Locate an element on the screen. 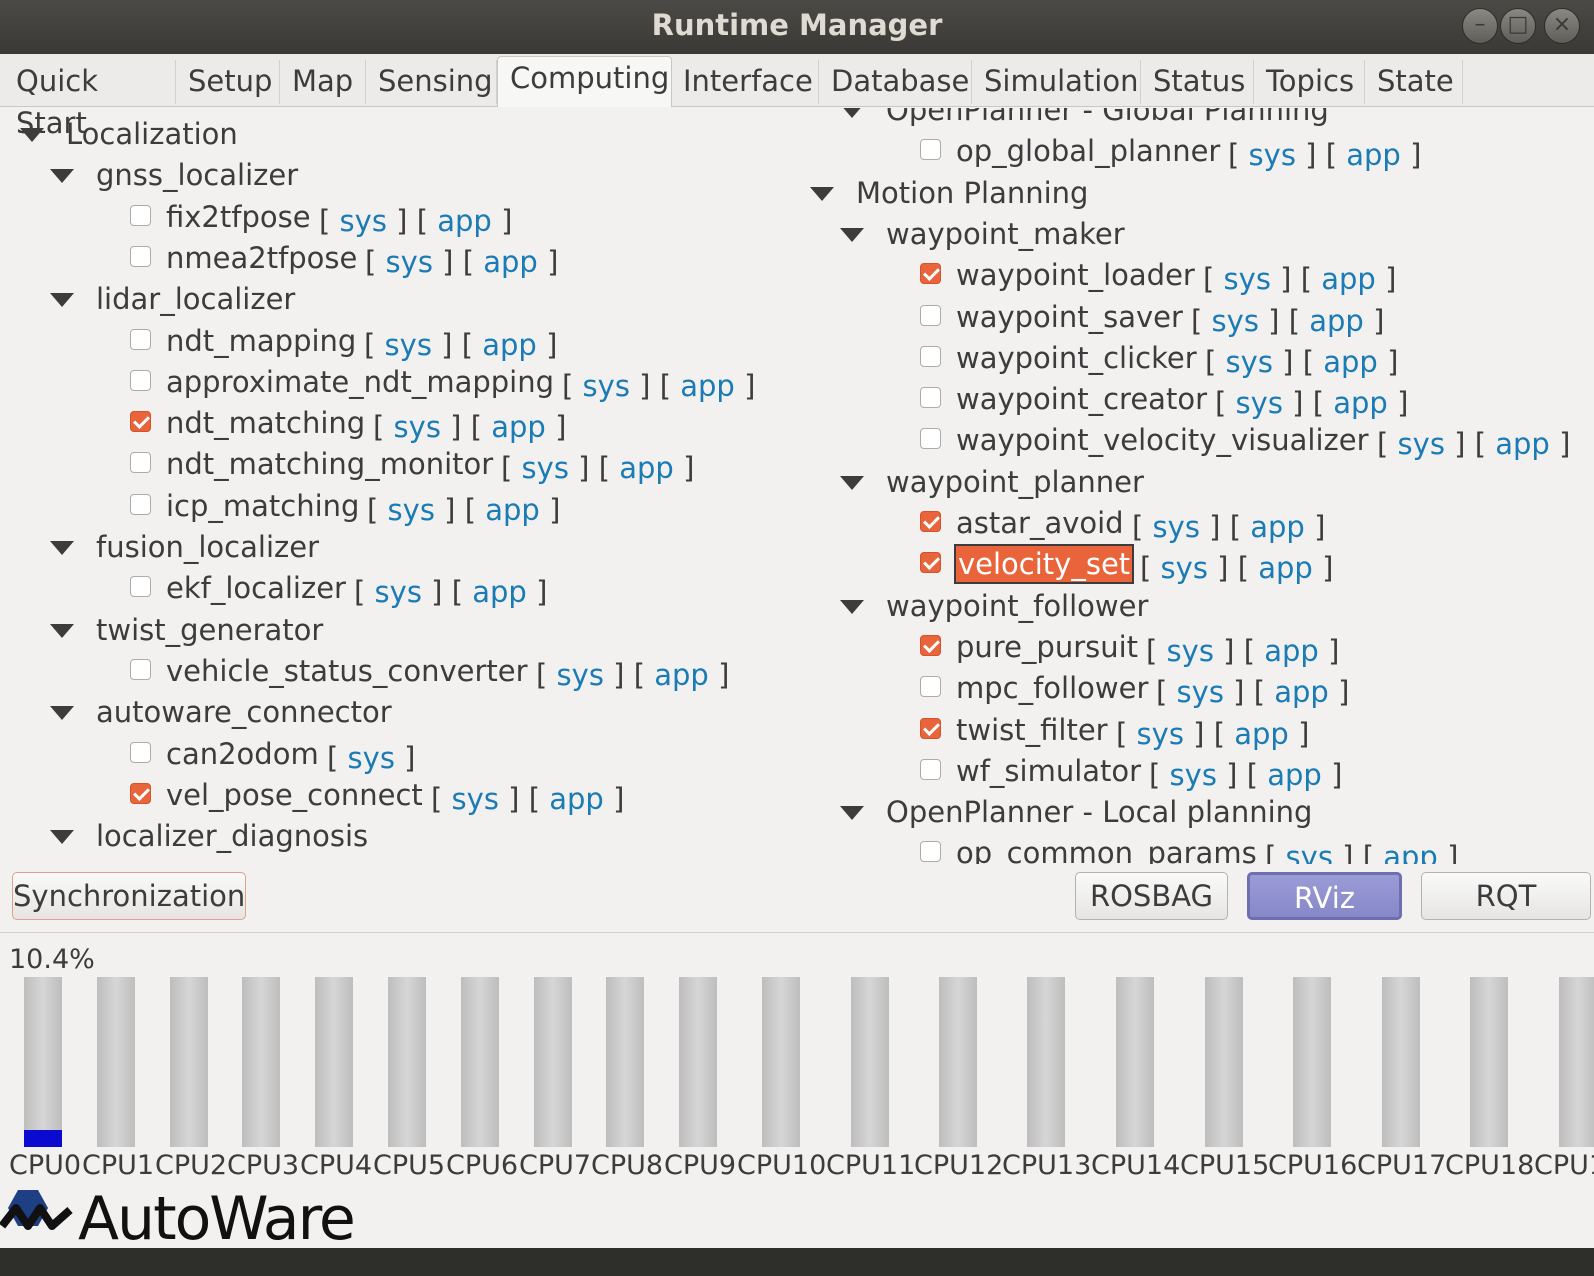 The width and height of the screenshot is (1594, 1276). tree-item-label: wf_simulator is located at coordinates (1048, 771).